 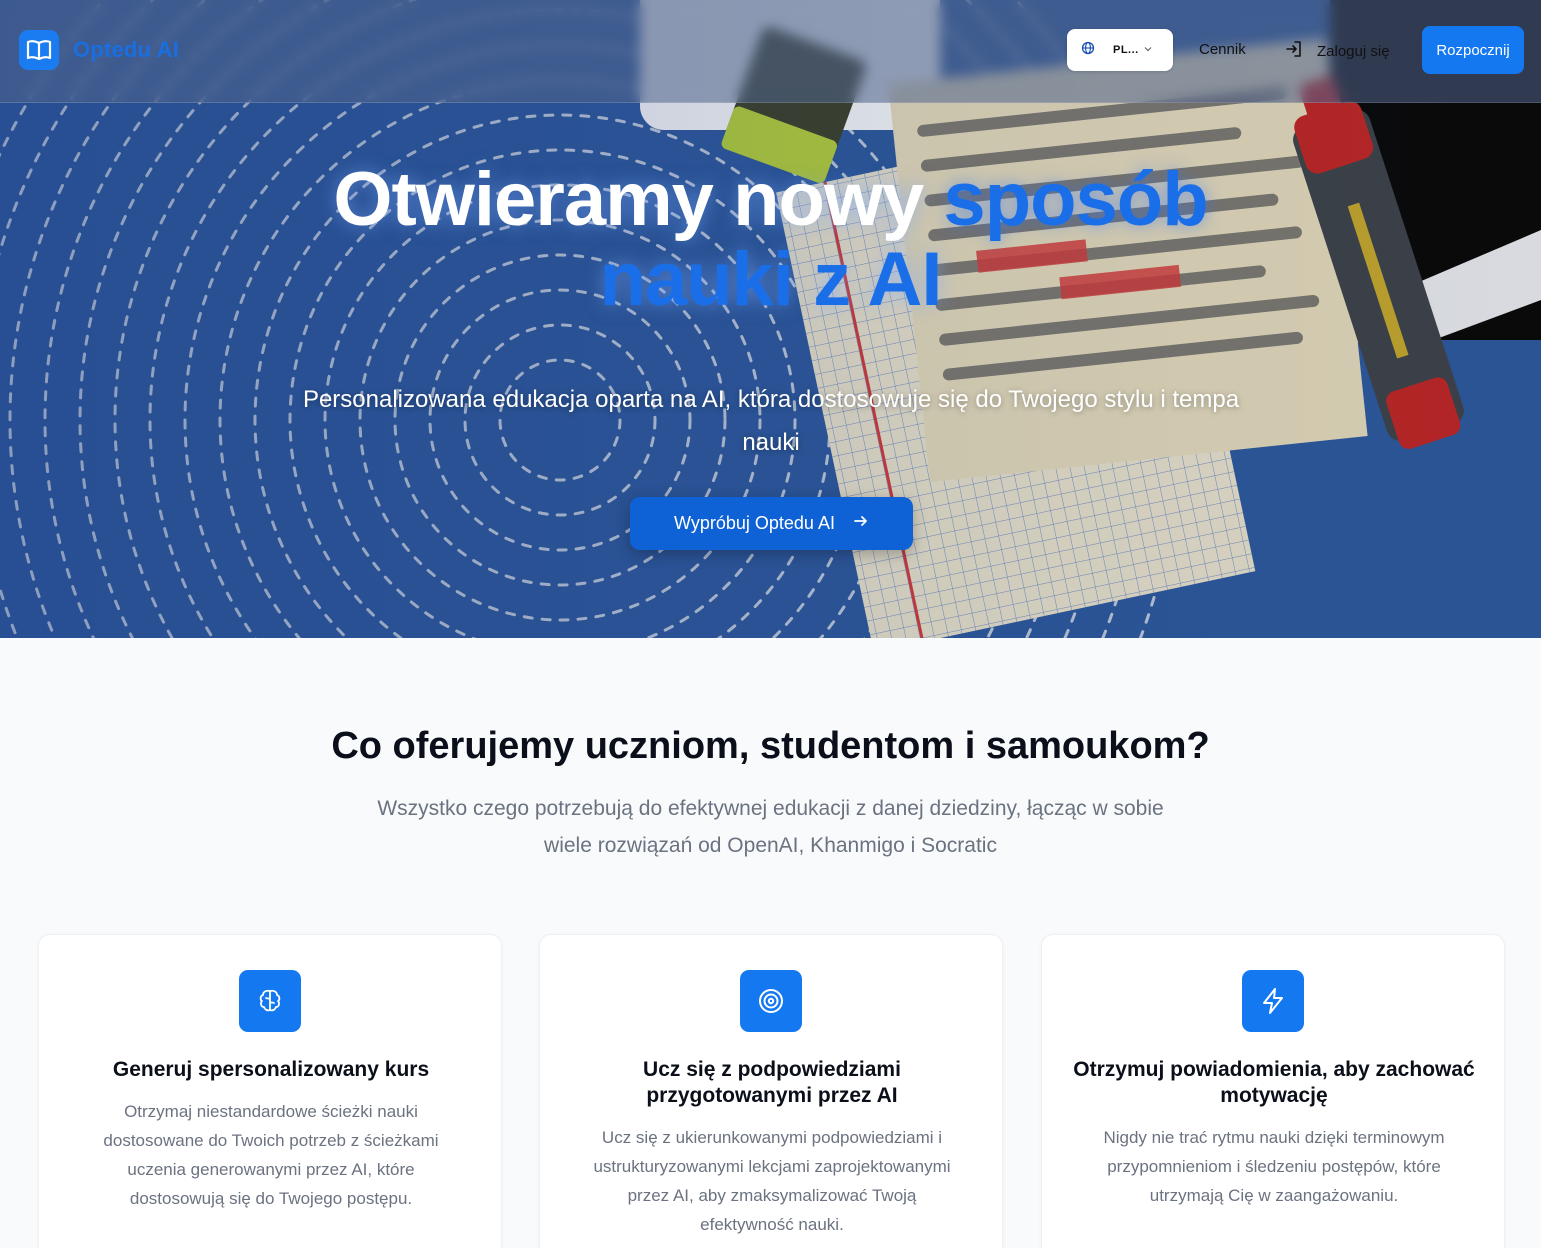 I want to click on try-optedu-button: Wypróbuj Optedu AI, so click(x=771, y=523).